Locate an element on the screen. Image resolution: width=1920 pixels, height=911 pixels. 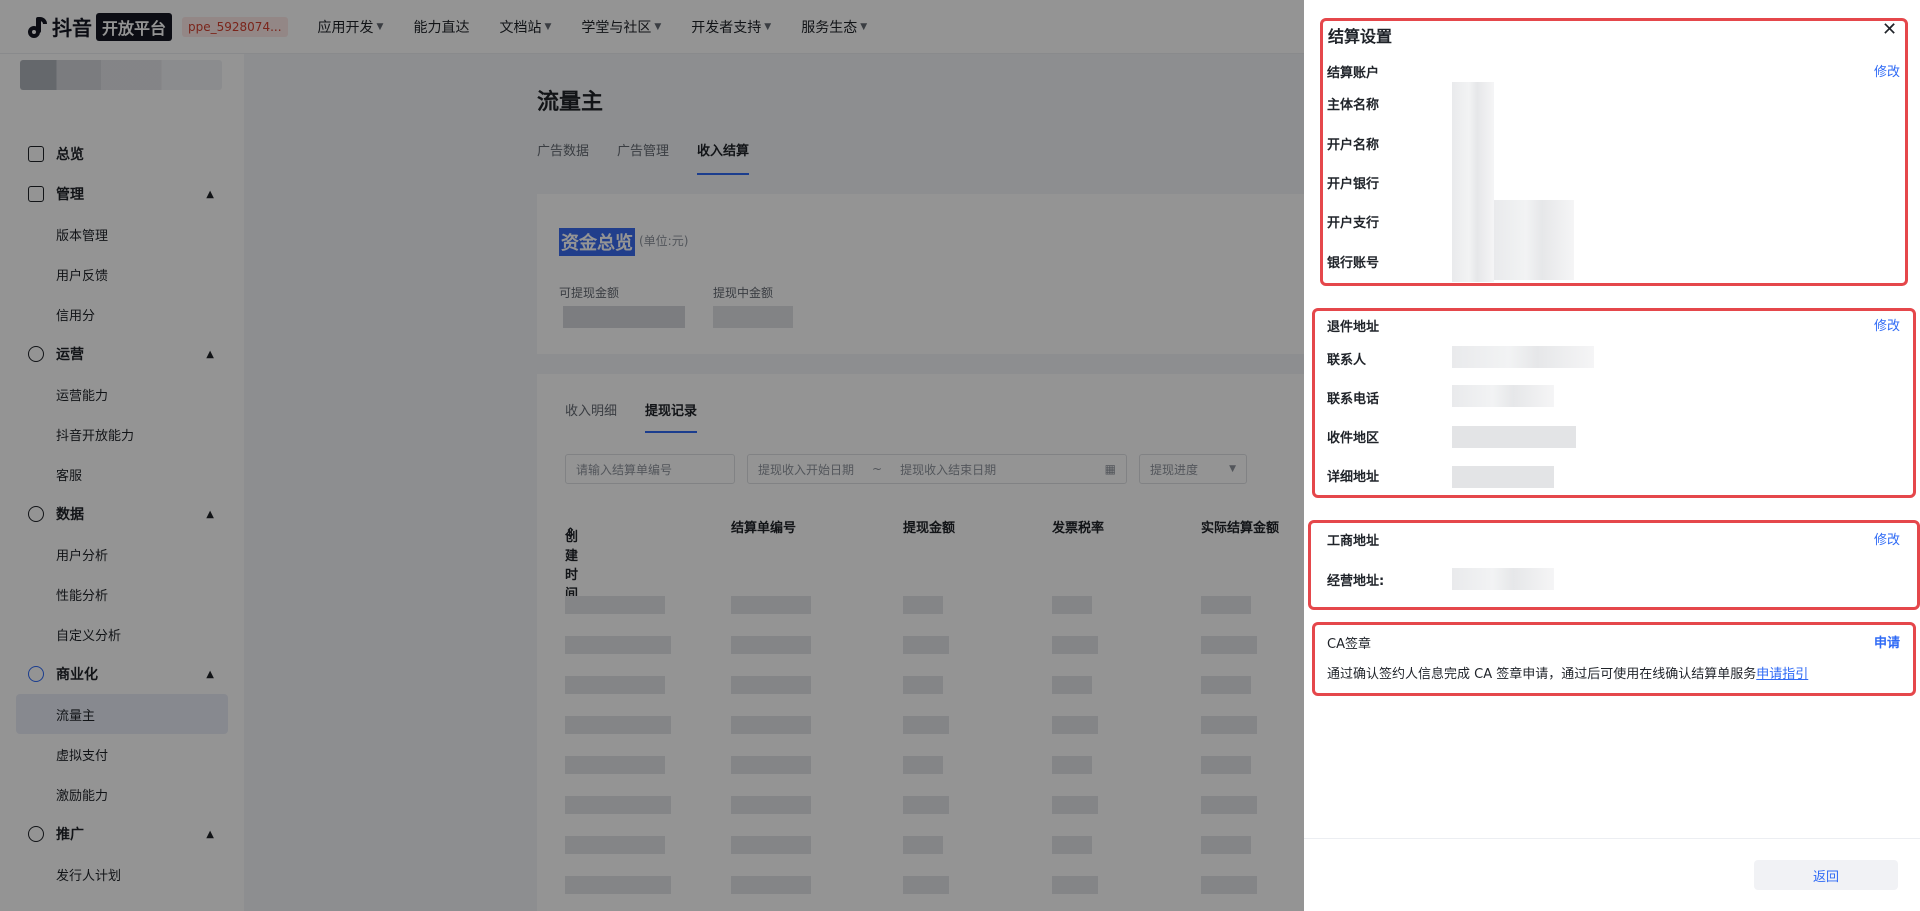
entity-name-label: 主体名称 is located at coordinates (1353, 105).